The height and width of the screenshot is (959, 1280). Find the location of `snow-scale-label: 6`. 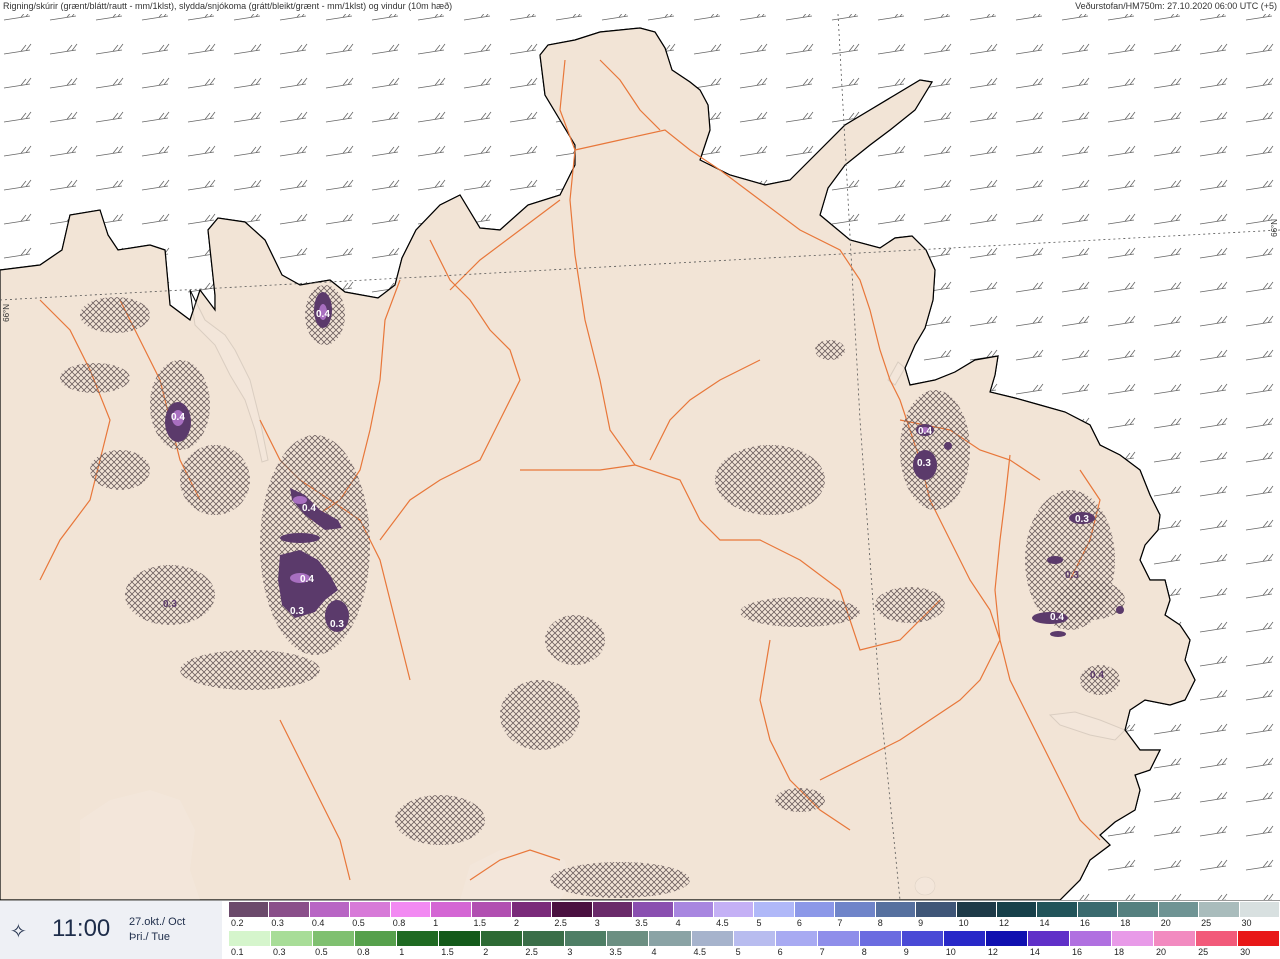

snow-scale-label: 6 is located at coordinates (799, 923).